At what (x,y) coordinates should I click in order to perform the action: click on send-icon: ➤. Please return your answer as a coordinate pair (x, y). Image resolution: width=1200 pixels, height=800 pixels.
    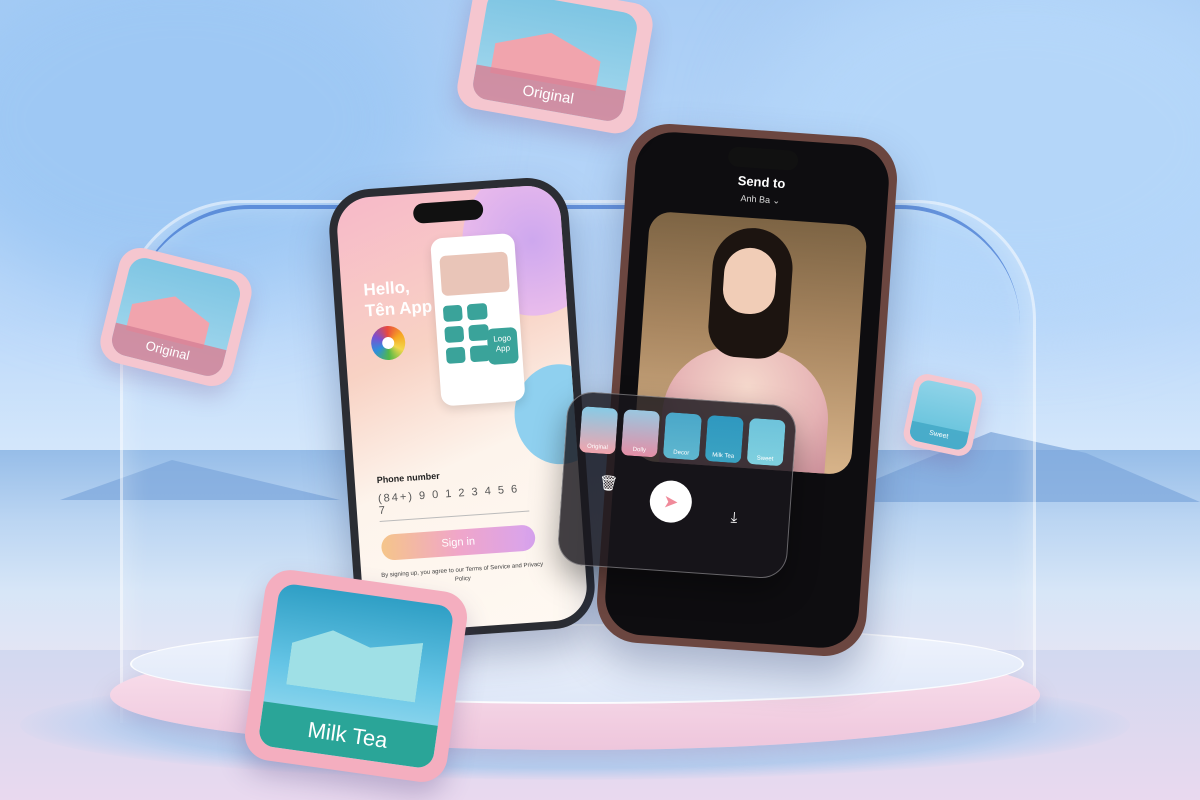
    Looking at the image, I should click on (671, 502).